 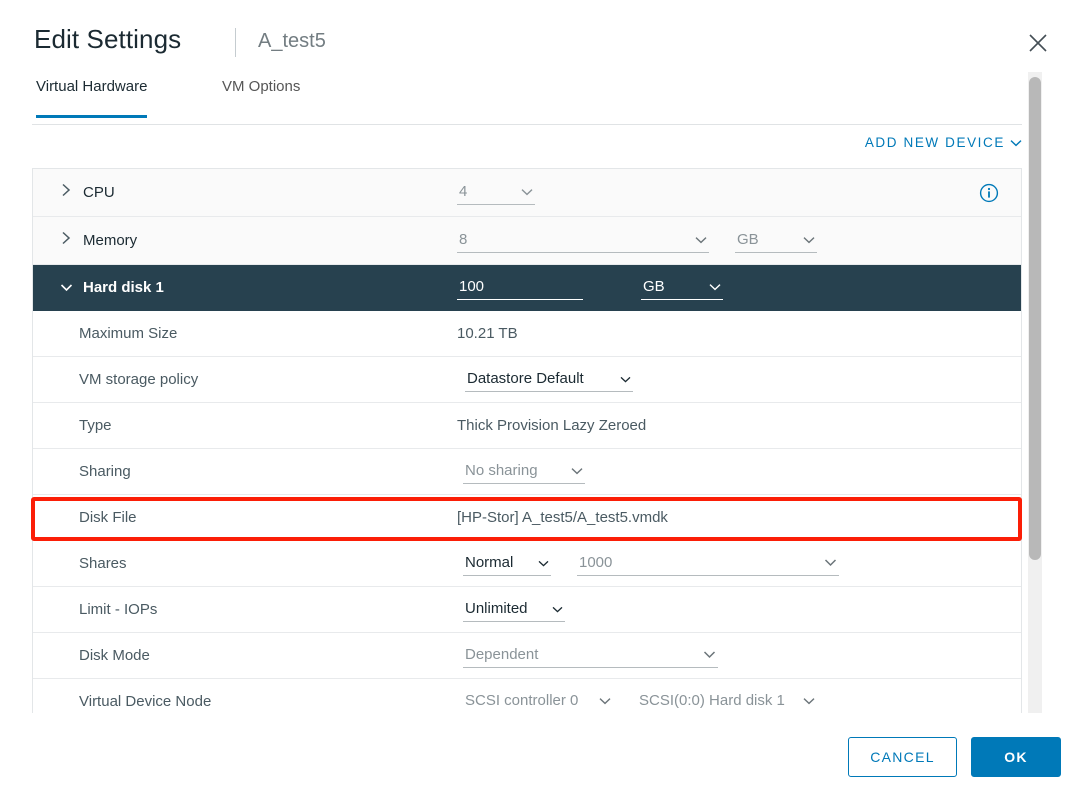 I want to click on type-label: Type, so click(x=95, y=425).